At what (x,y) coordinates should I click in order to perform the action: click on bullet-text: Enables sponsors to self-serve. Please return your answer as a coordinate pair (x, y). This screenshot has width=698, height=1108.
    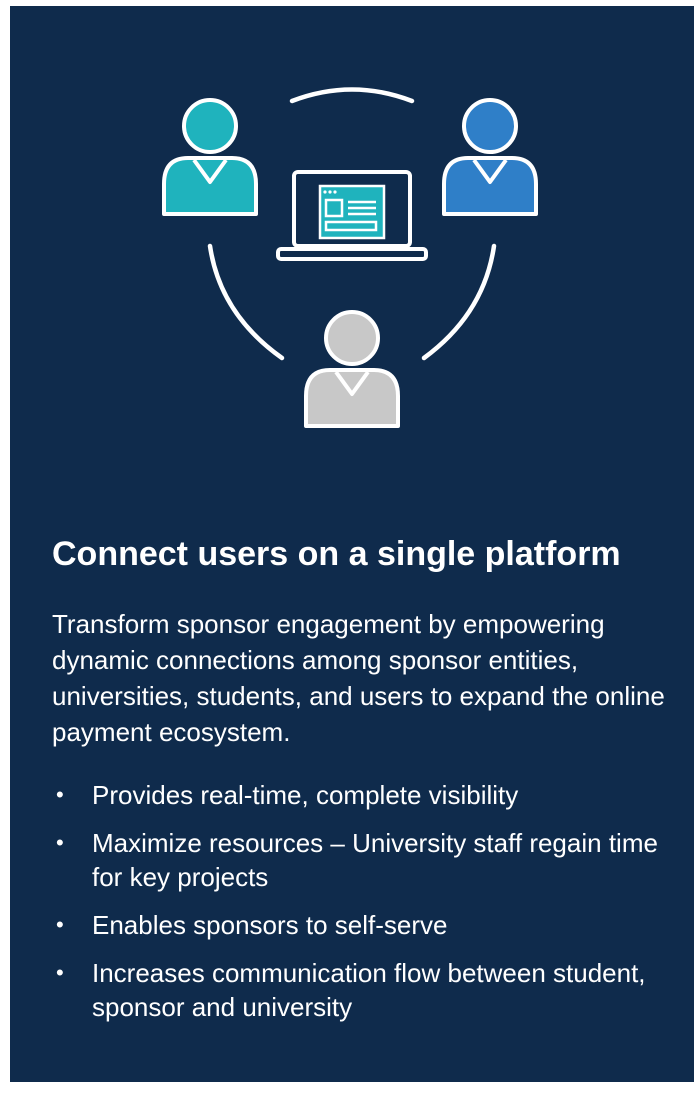
    Looking at the image, I should click on (270, 925).